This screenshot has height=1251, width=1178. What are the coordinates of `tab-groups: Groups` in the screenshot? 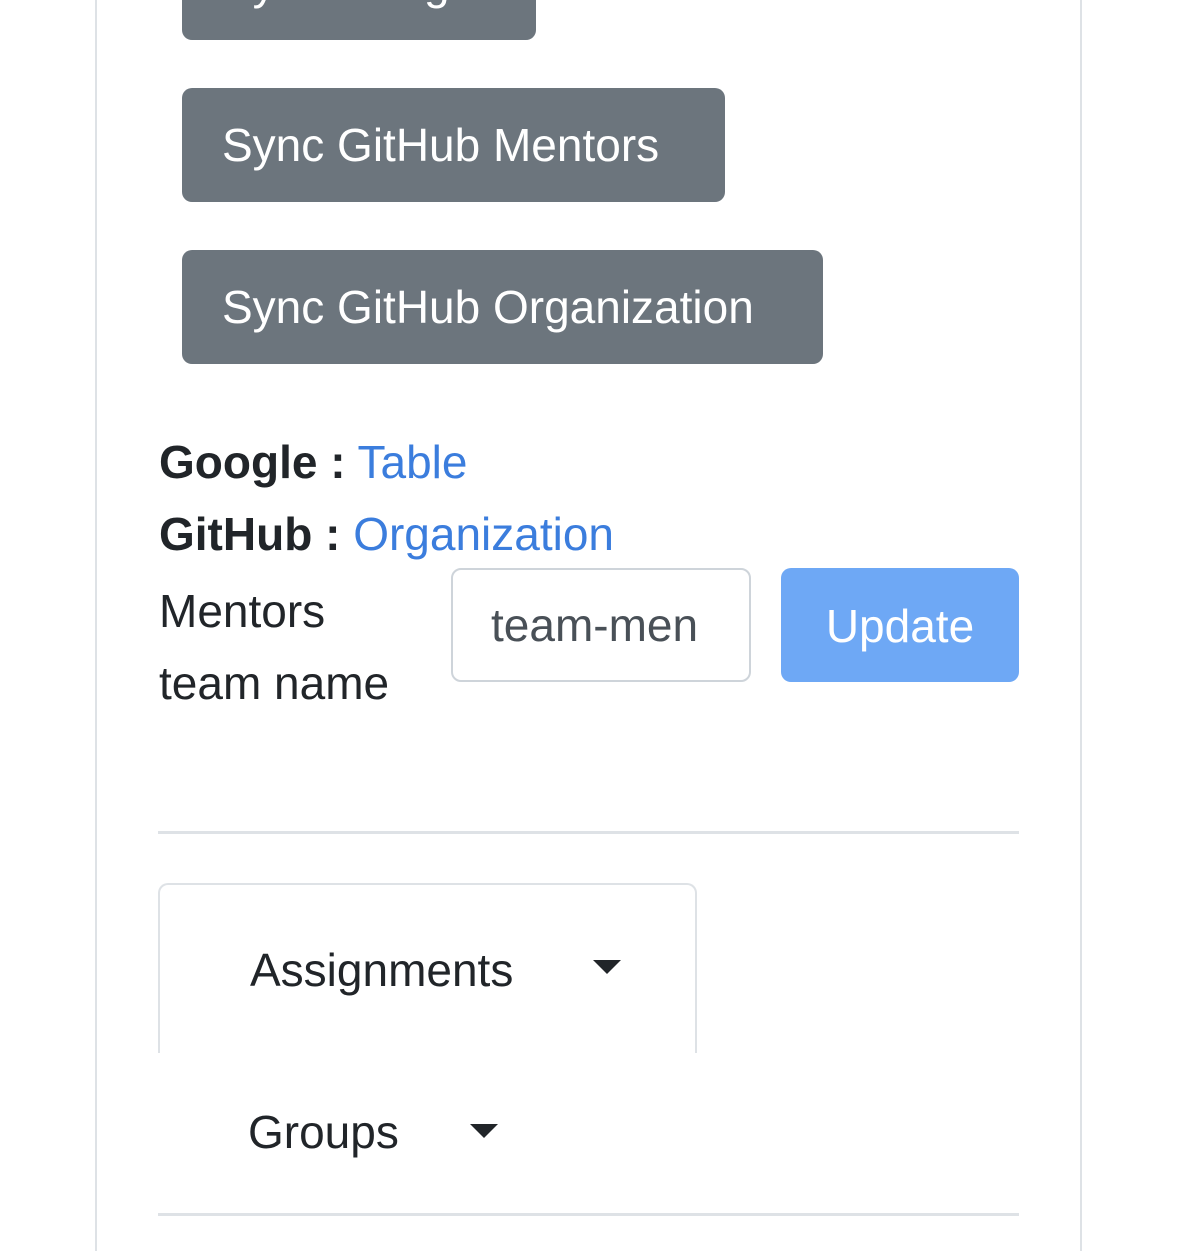 It's located at (427, 1130).